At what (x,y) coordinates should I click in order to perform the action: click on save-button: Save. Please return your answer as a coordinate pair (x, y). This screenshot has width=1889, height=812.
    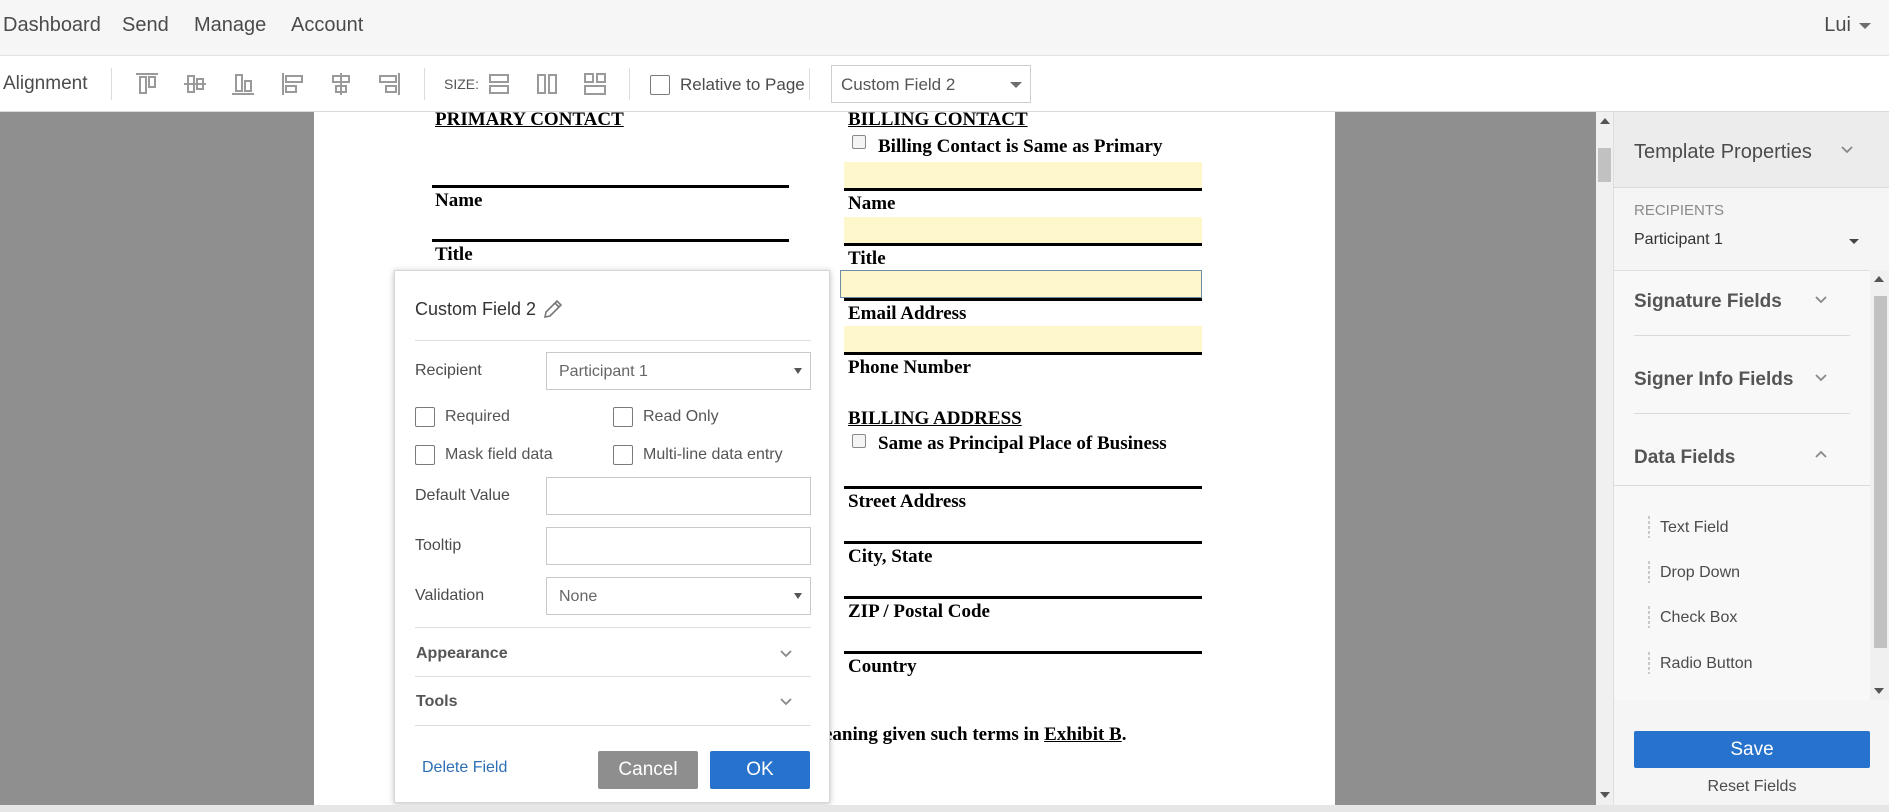
    Looking at the image, I should click on (1752, 749).